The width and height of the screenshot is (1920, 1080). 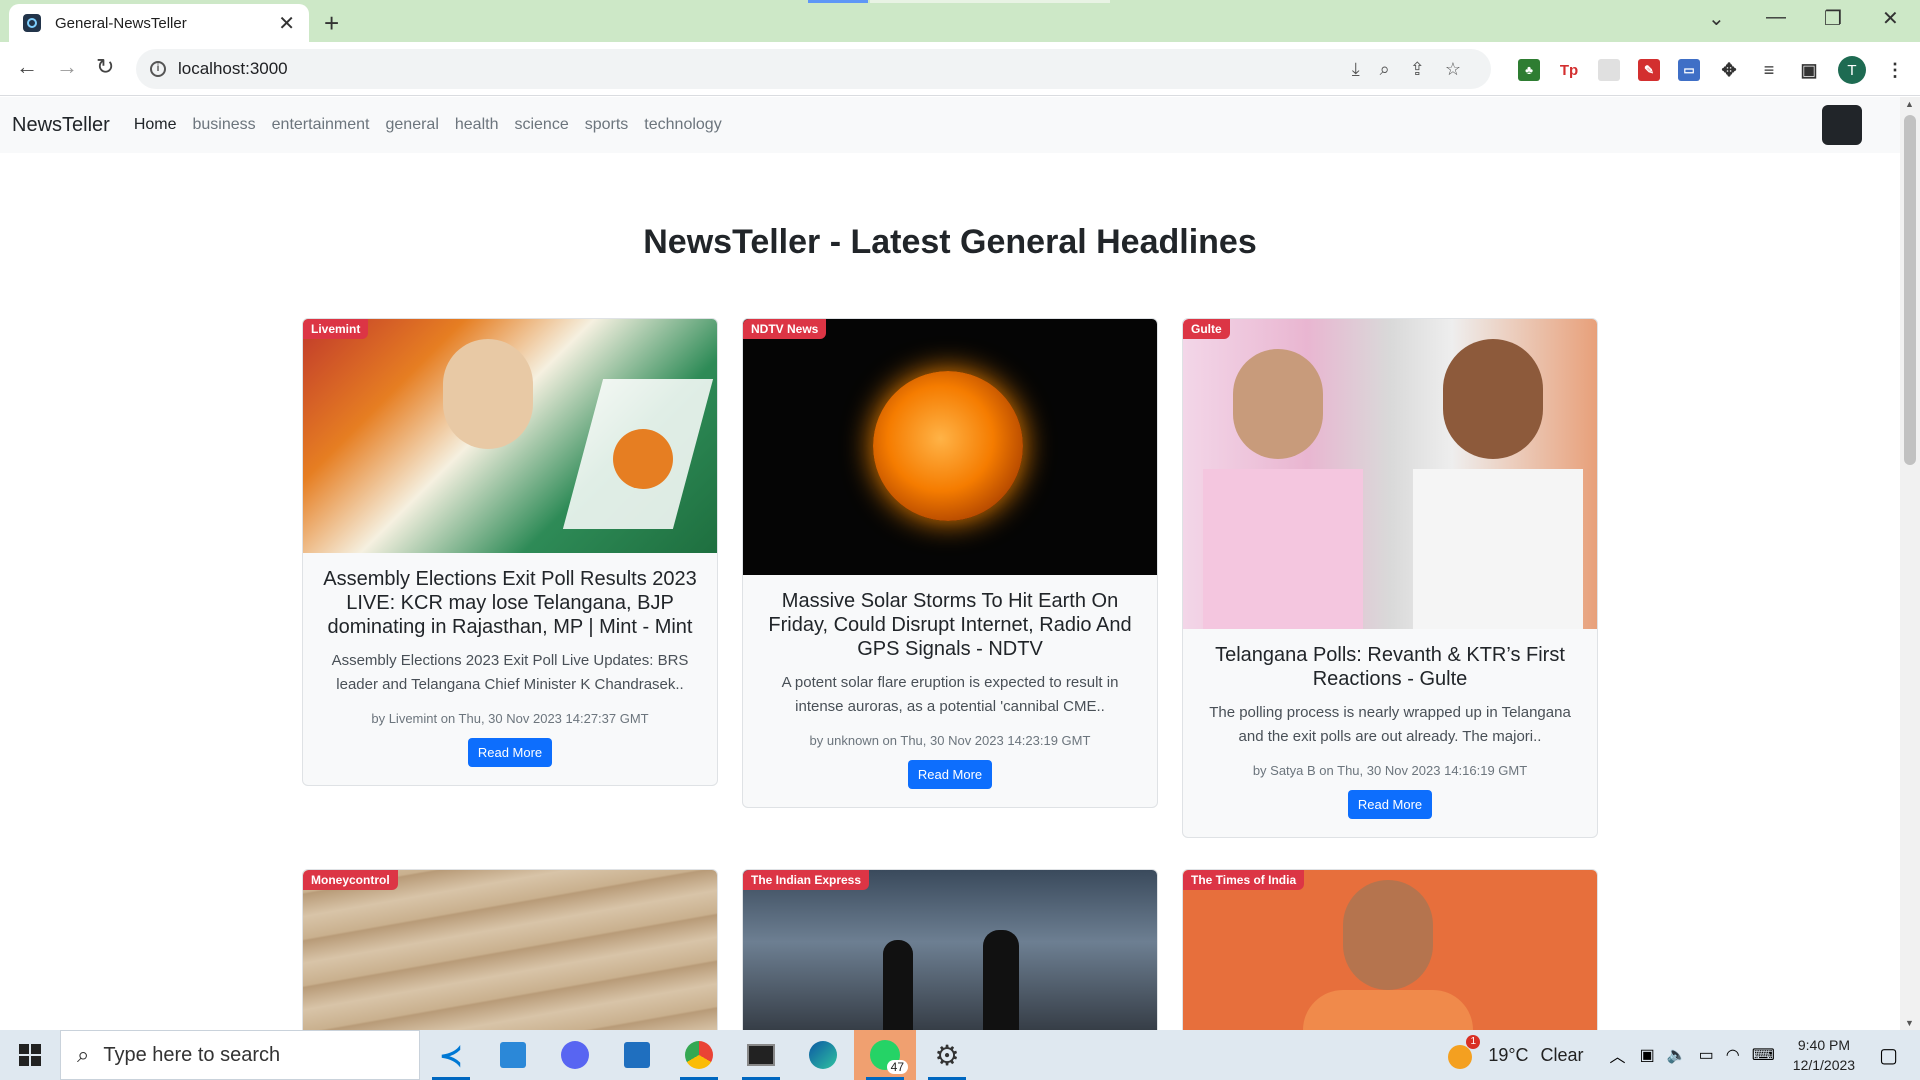 I want to click on discord-taskbar-icon, so click(x=575, y=1055).